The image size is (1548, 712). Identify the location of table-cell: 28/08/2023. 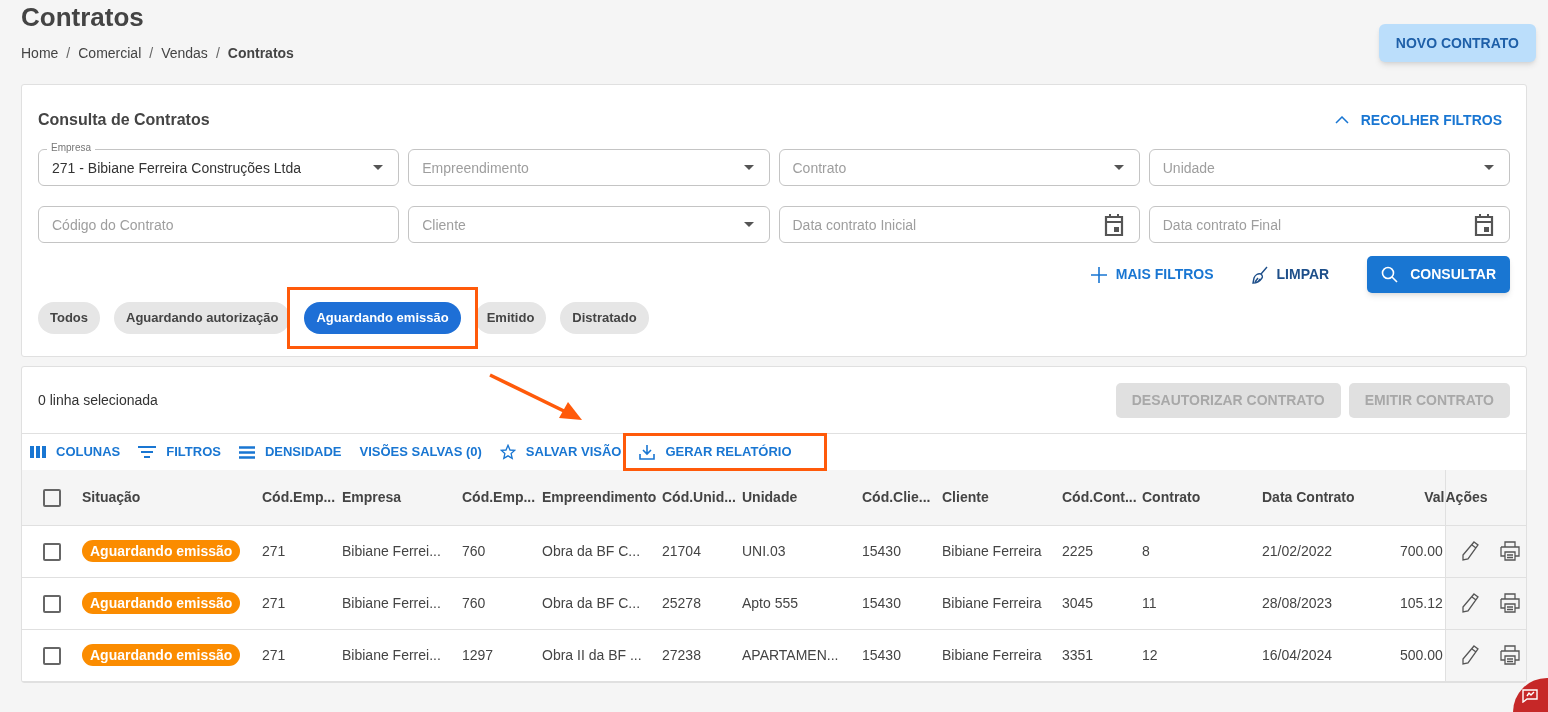
(1297, 602).